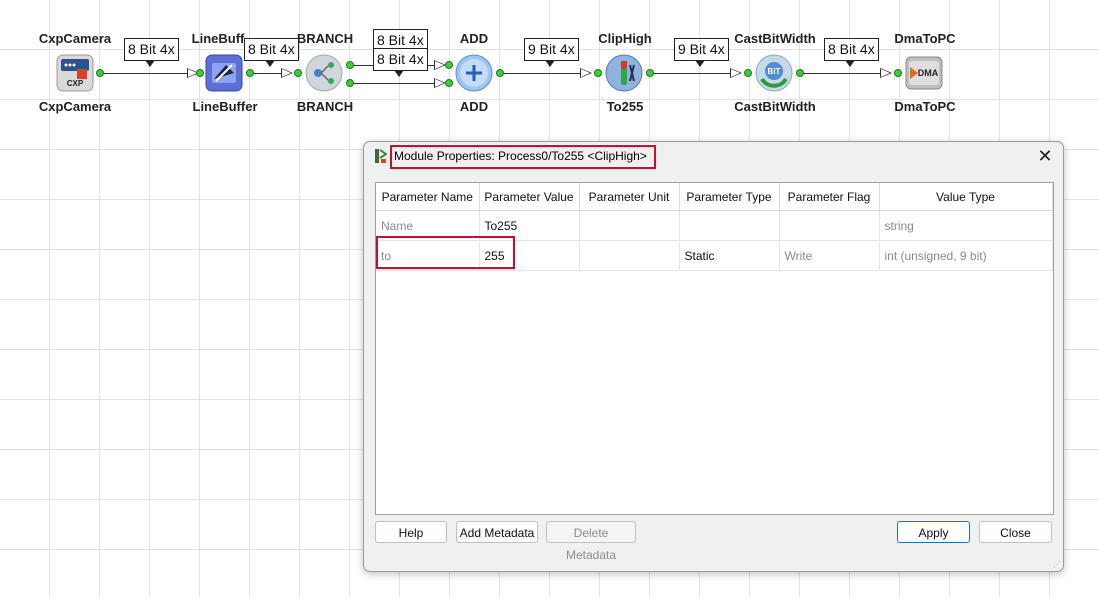 The height and width of the screenshot is (597, 1099). I want to click on column-header-parameter-value: Parameter Value, so click(529, 197).